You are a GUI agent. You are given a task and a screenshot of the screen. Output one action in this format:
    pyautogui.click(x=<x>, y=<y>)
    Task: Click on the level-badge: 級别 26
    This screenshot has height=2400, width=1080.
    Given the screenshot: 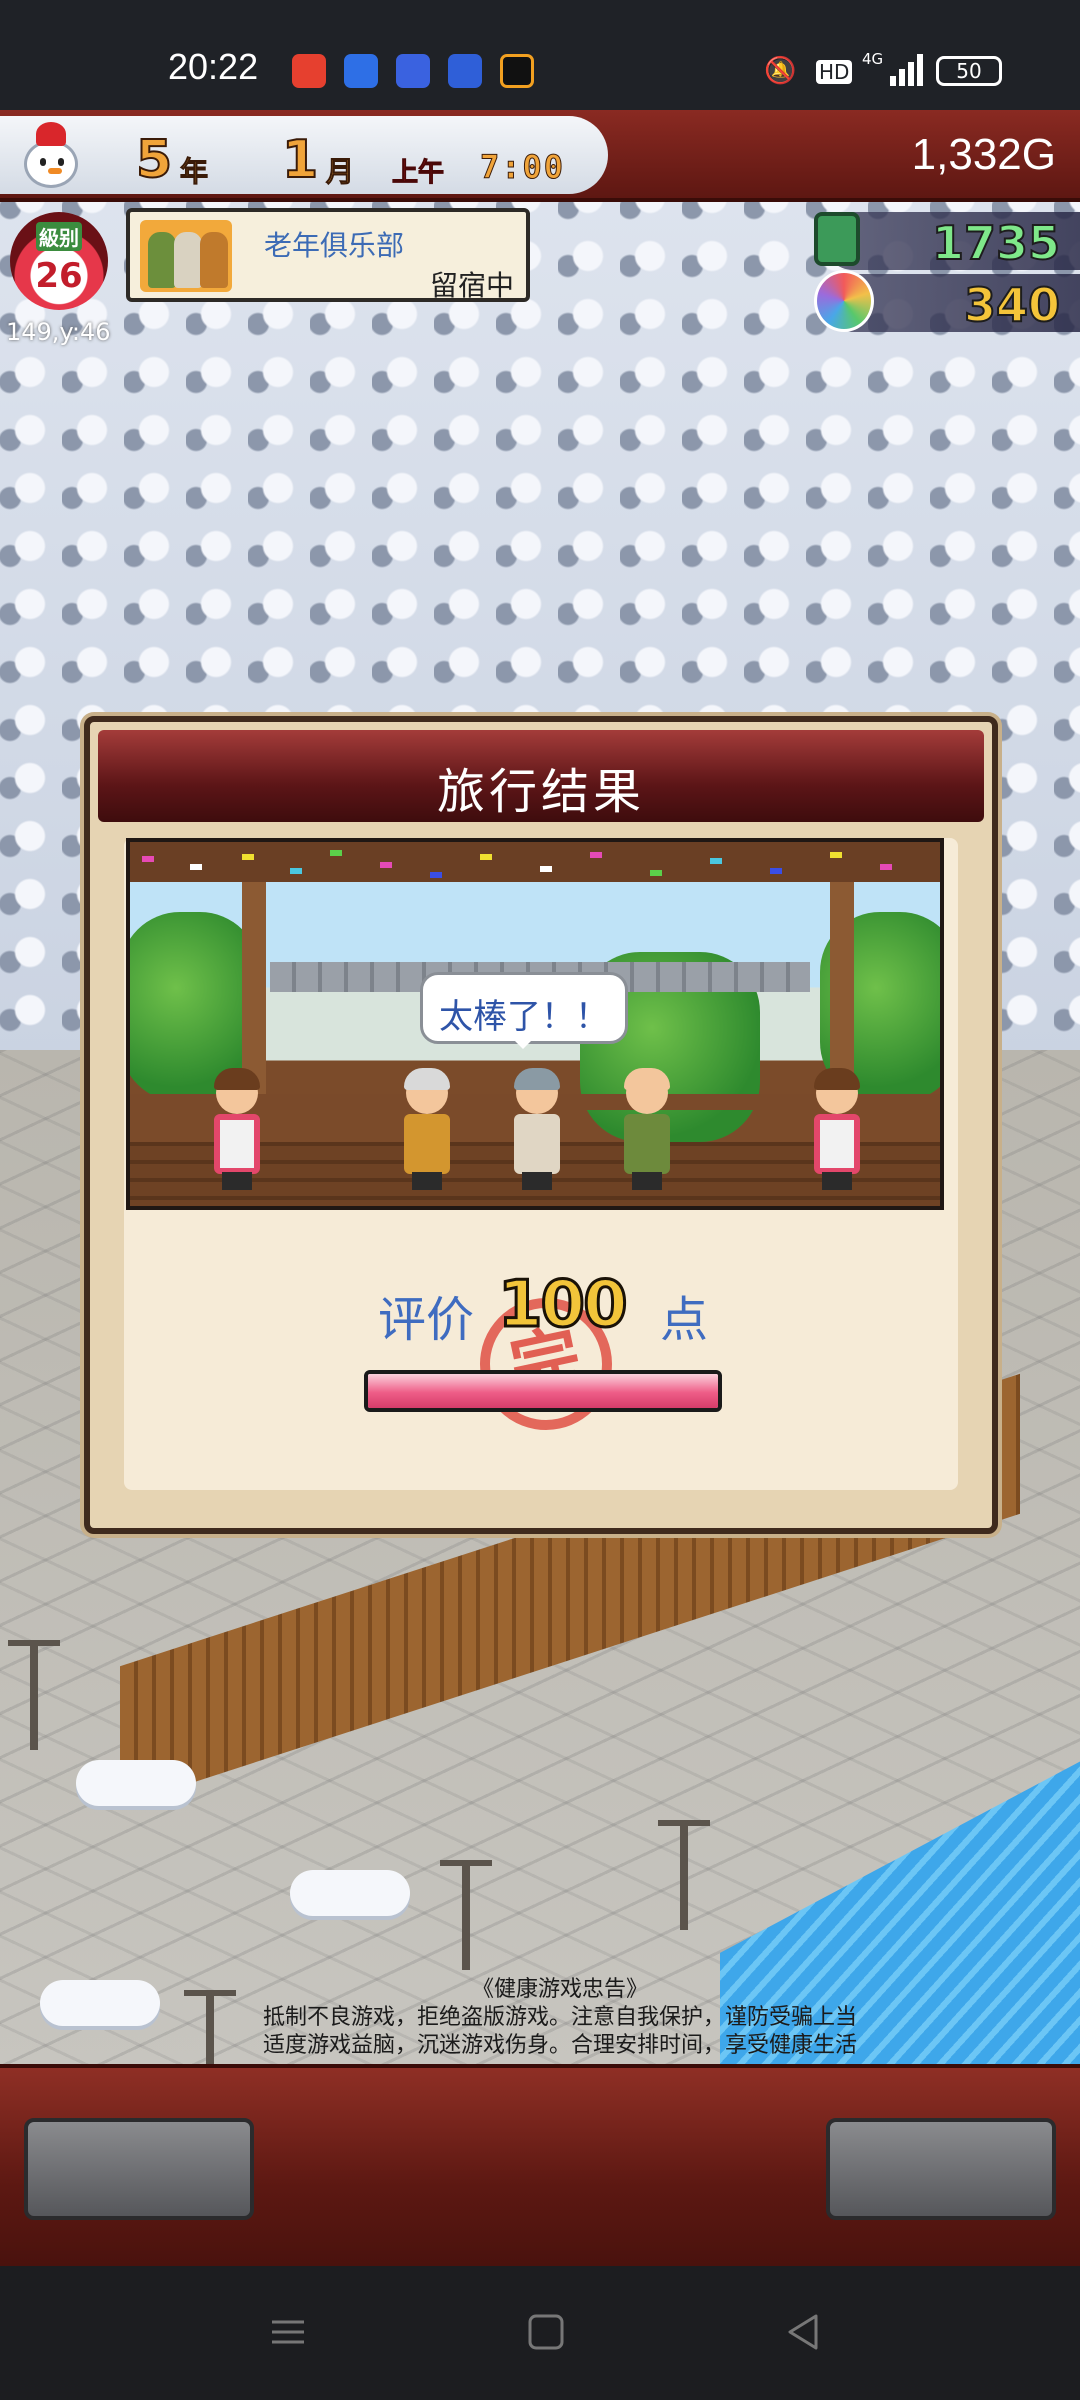 What is the action you would take?
    pyautogui.click(x=59, y=261)
    